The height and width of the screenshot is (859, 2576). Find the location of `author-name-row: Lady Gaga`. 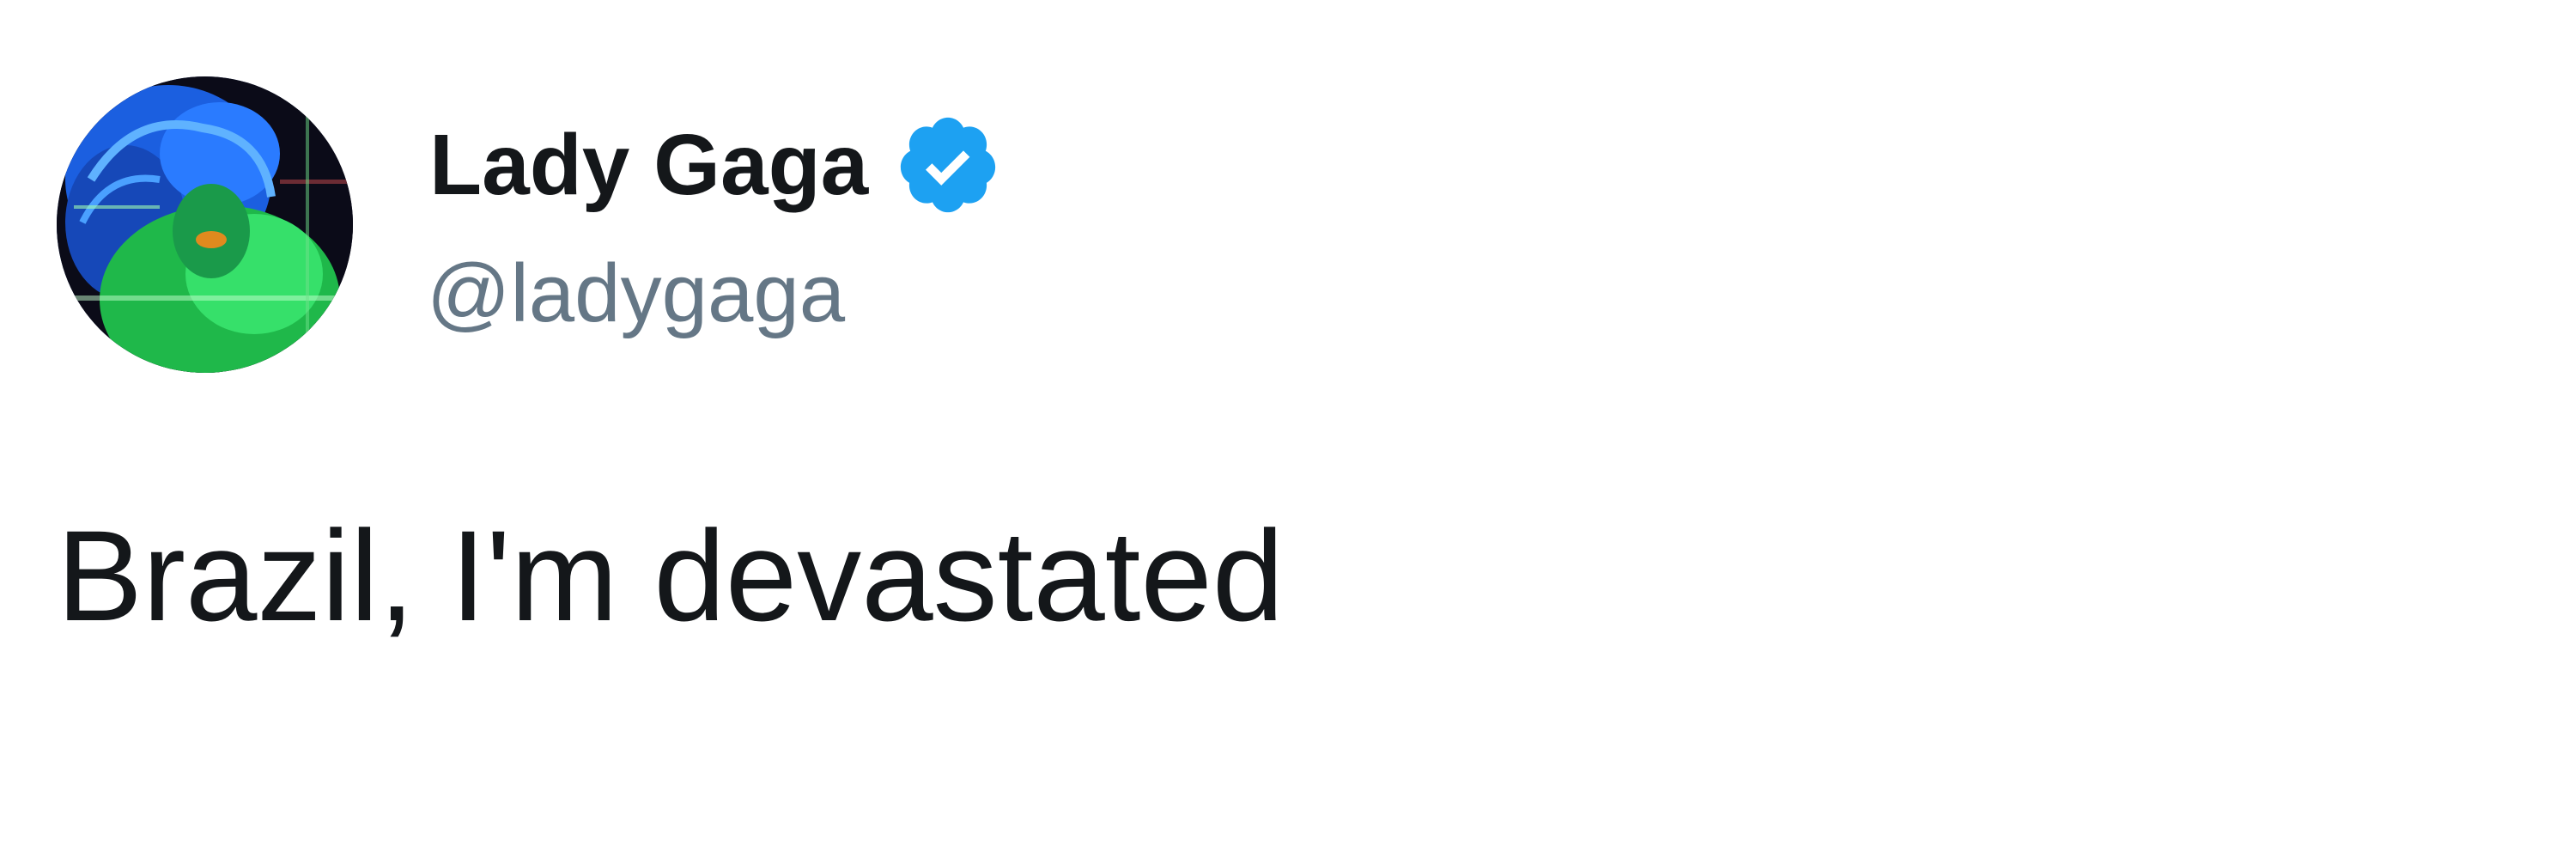

author-name-row: Lady Gaga is located at coordinates (715, 165).